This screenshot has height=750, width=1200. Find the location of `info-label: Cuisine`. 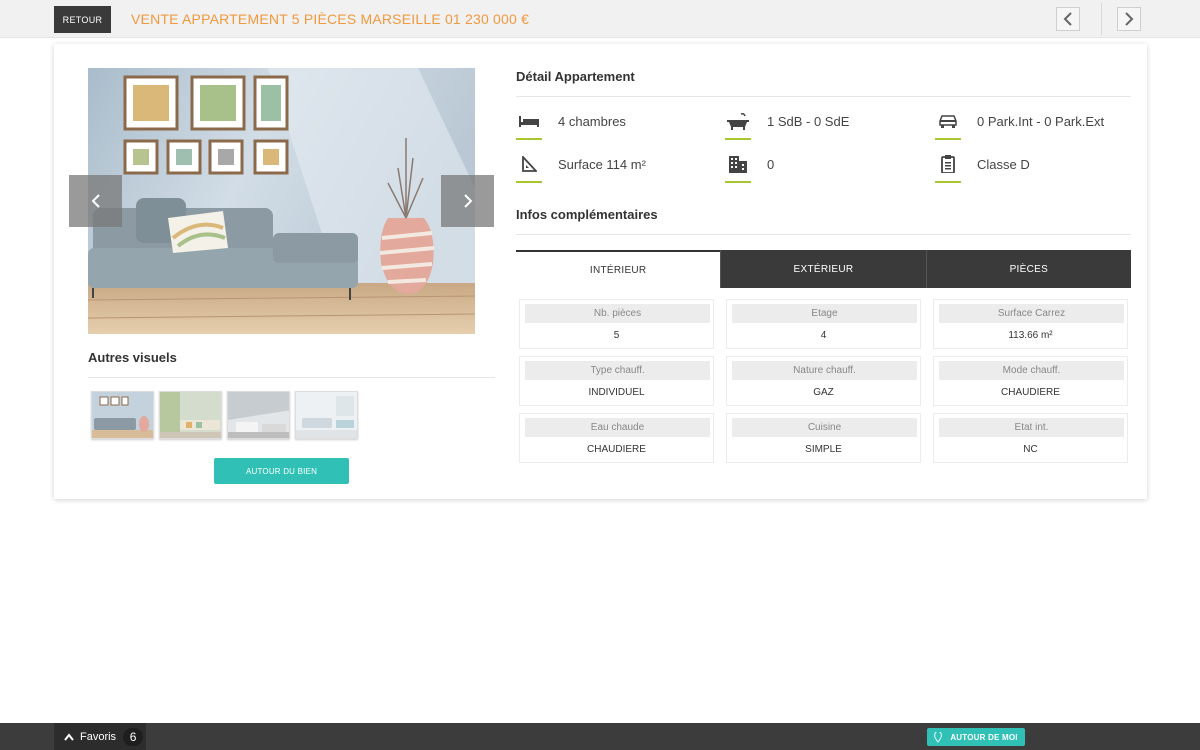

info-label: Cuisine is located at coordinates (824, 427).